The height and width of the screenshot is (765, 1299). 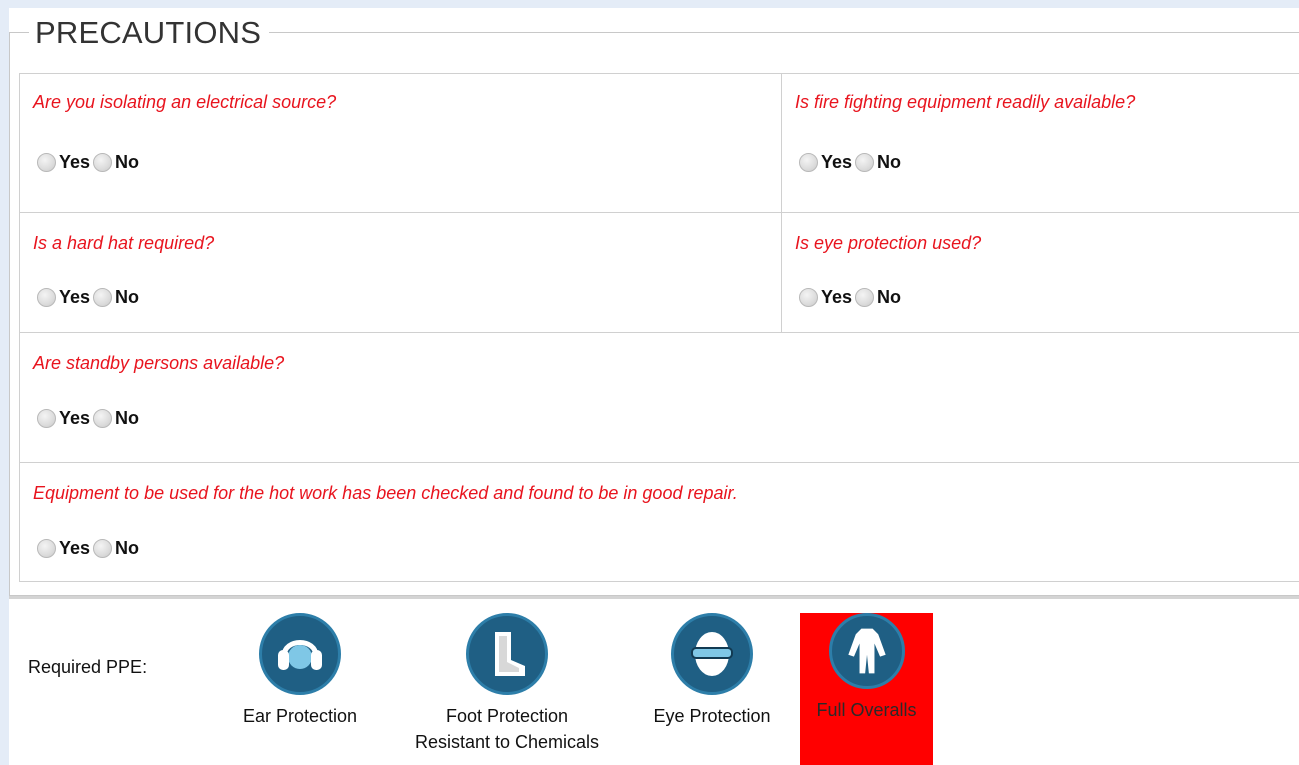 What do you see at coordinates (1040, 272) in the screenshot?
I see `question-cell: Is eye protection used? Yes No` at bounding box center [1040, 272].